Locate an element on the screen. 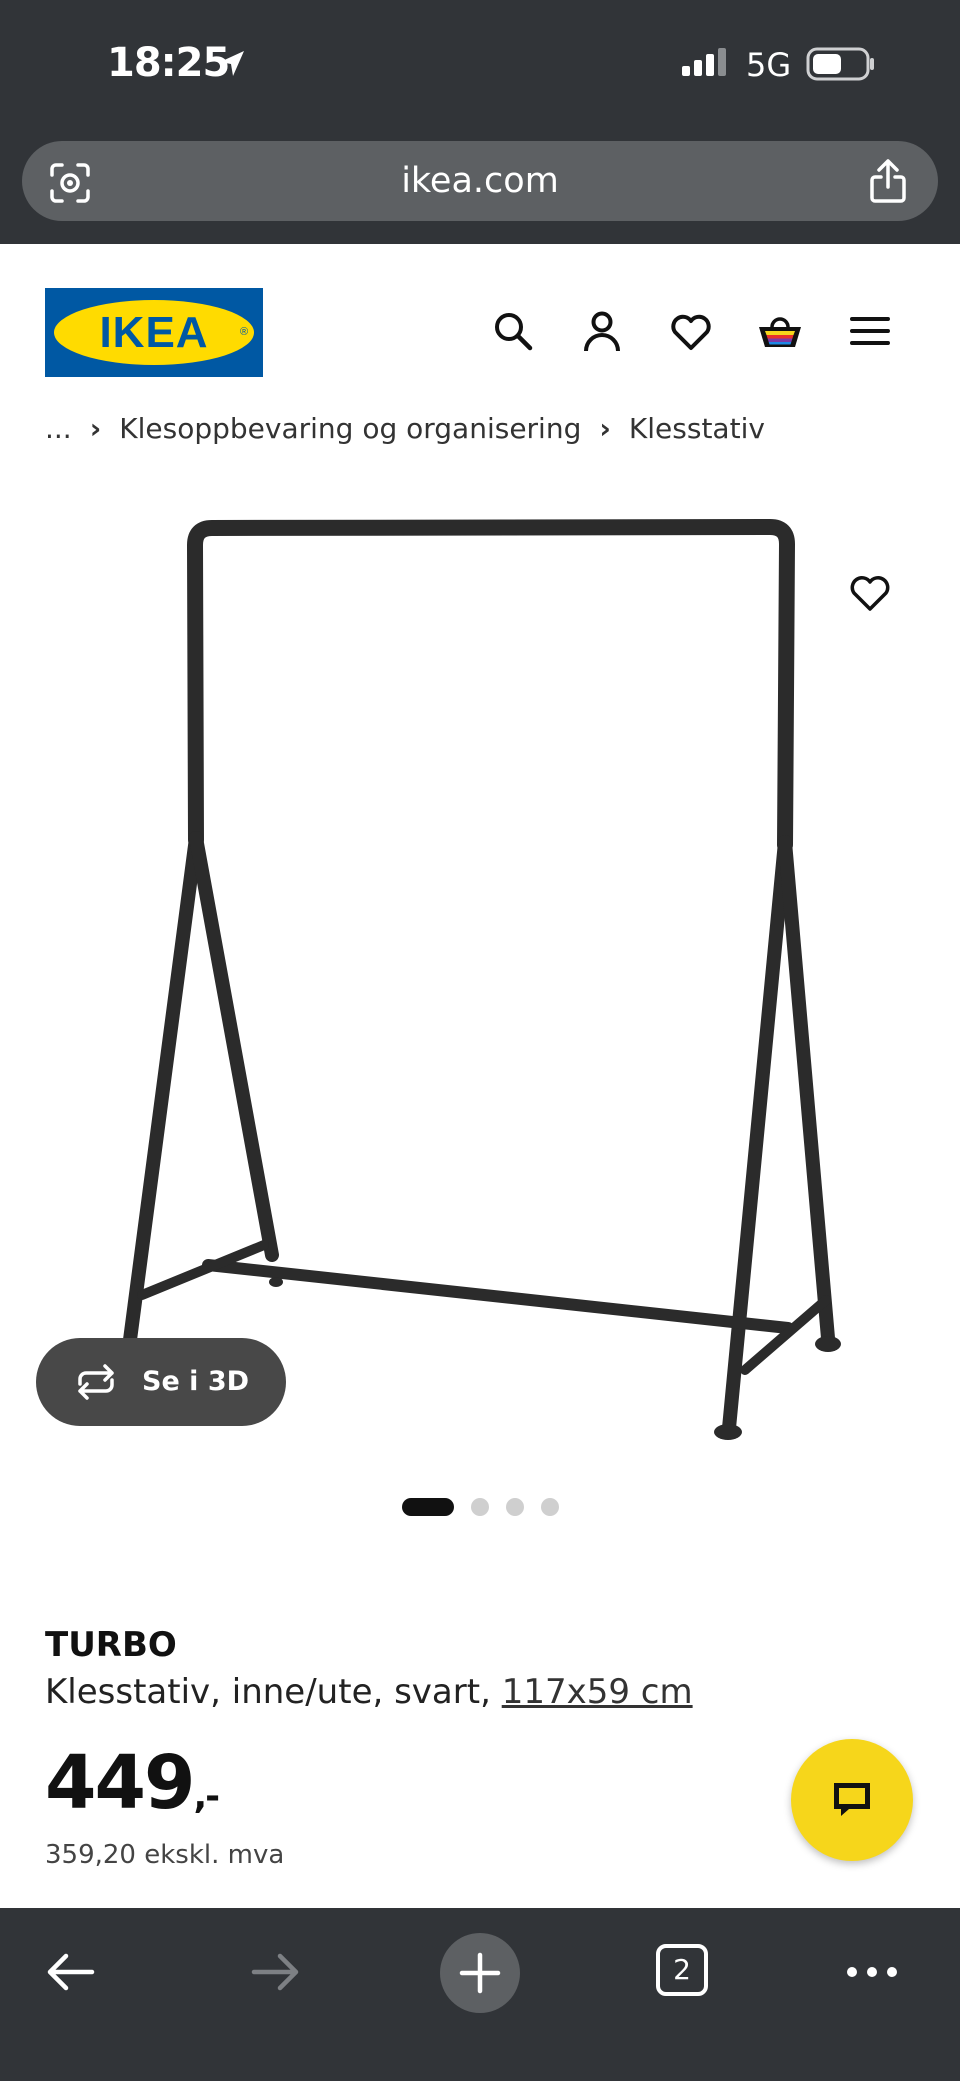 This screenshot has width=960, height=2081. status-time: 18:25 is located at coordinates (168, 63).